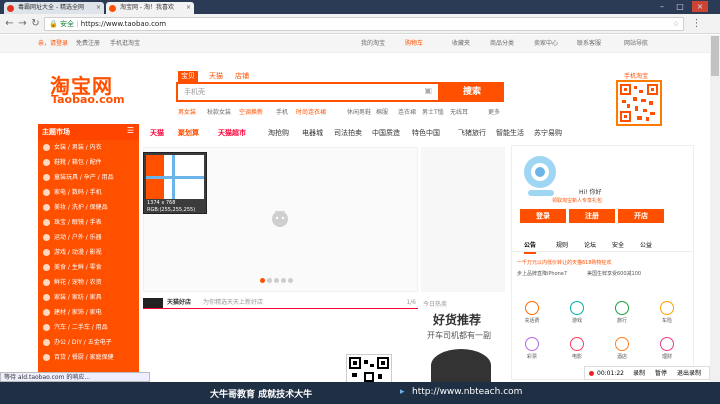  Describe the element at coordinates (88, 342) in the screenshot. I see `sidebar-item: 办公 / DIY / 五金电子` at that location.